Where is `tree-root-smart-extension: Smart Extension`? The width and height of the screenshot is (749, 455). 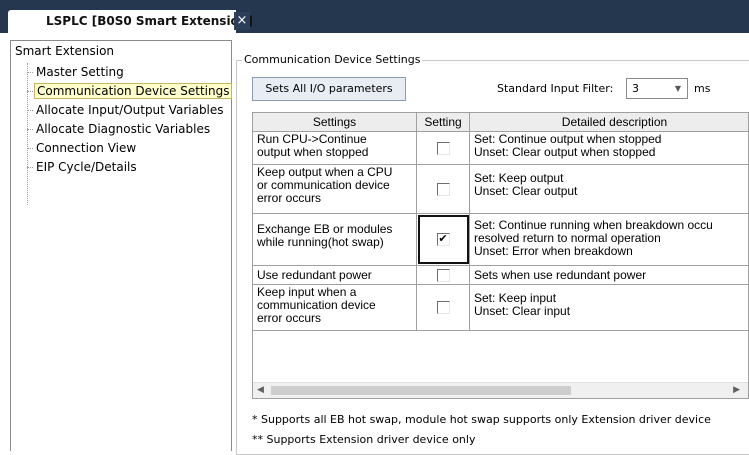
tree-root-smart-extension: Smart Extension is located at coordinates (64, 51).